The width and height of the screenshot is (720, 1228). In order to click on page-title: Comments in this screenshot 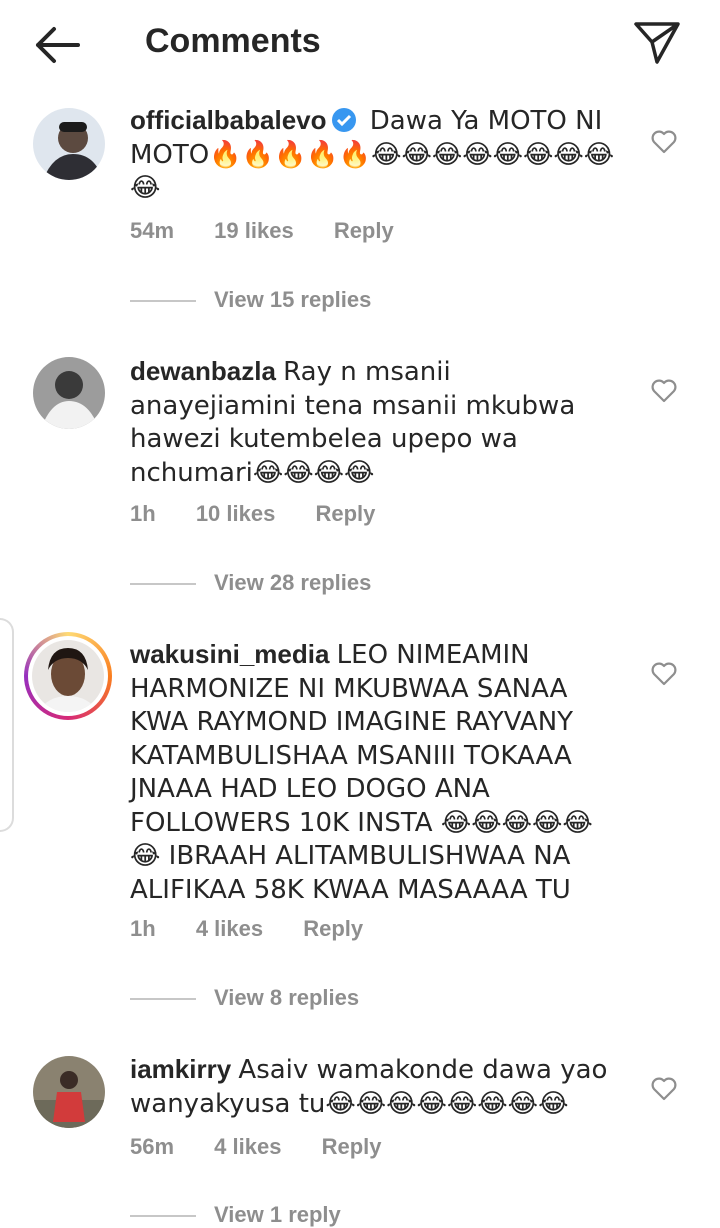, I will do `click(233, 41)`.